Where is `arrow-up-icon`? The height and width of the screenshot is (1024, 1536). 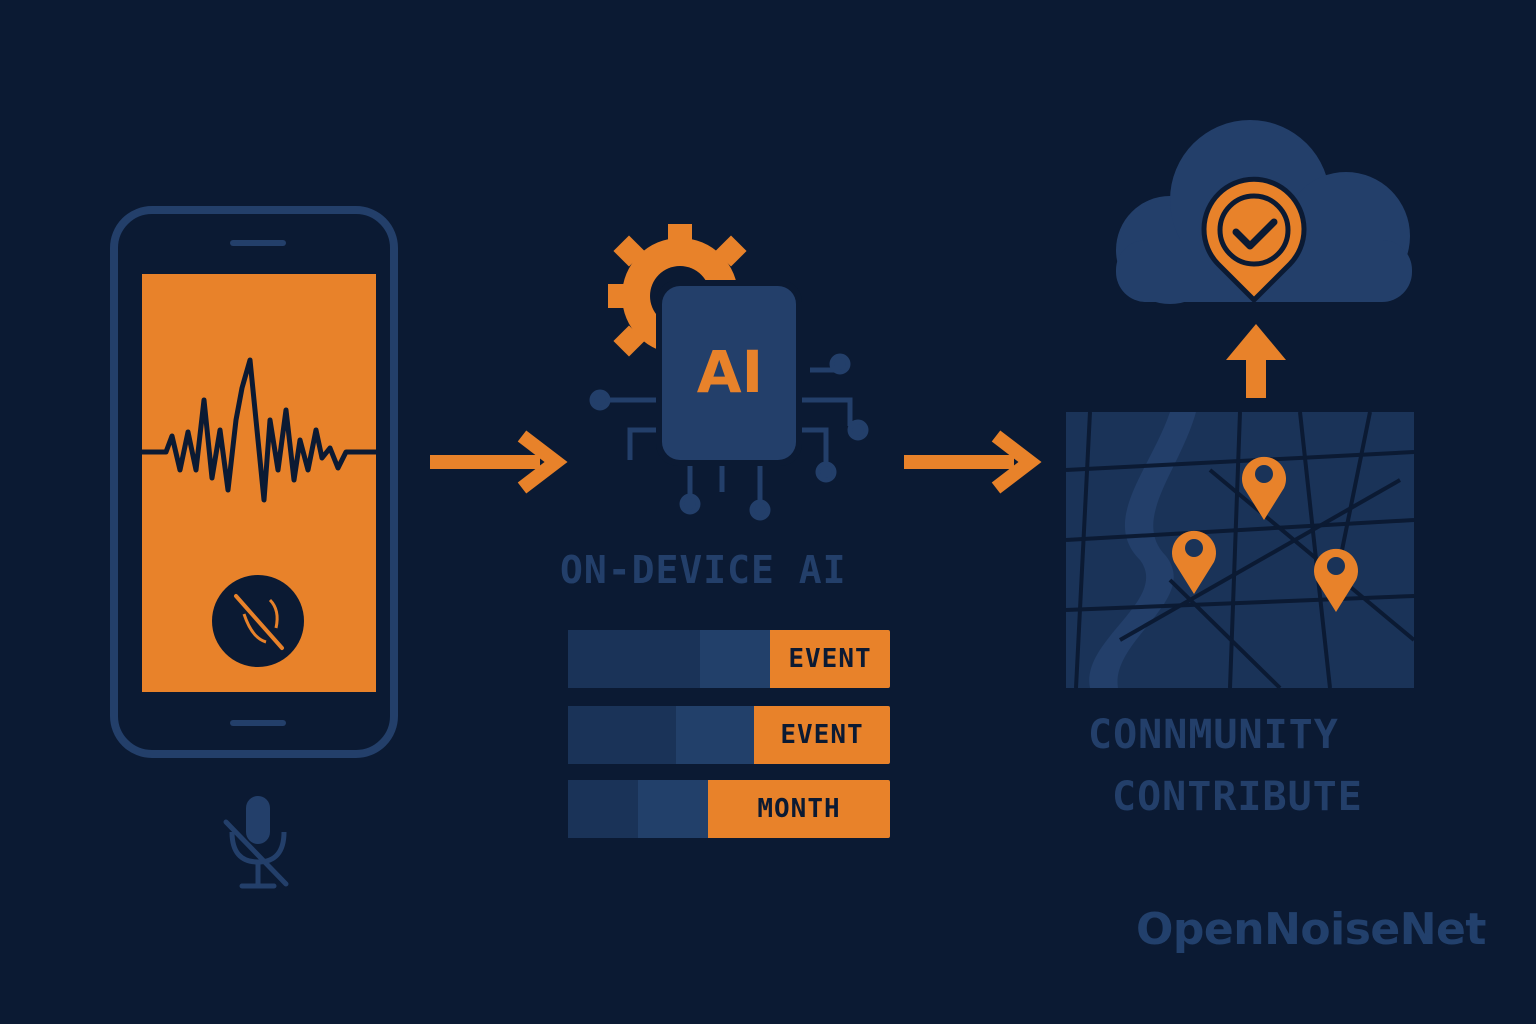
arrow-up-icon is located at coordinates (1256, 361).